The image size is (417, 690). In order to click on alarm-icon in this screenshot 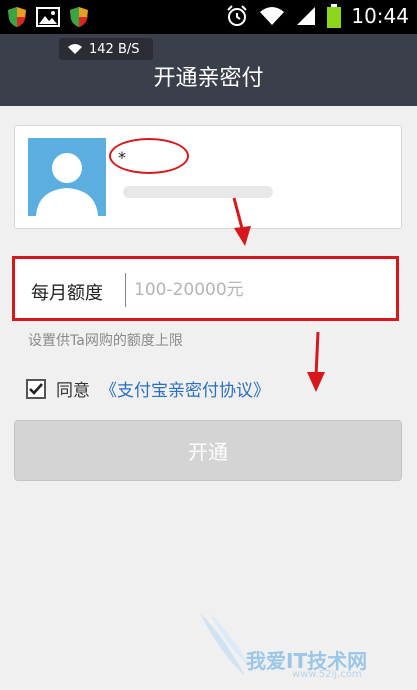, I will do `click(237, 15)`.